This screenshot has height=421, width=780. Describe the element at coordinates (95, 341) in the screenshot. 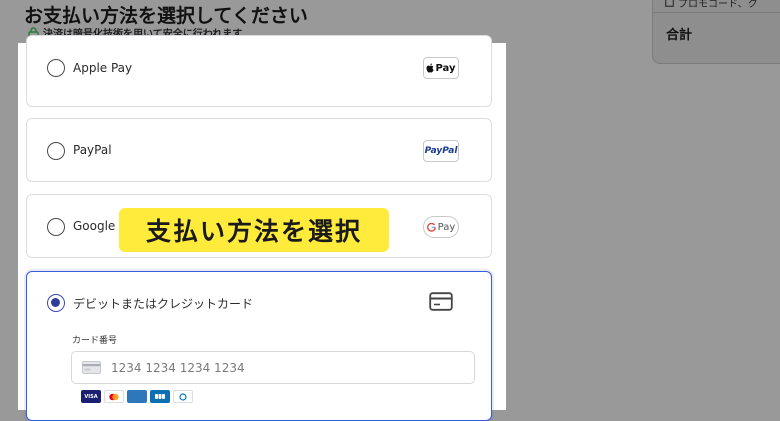

I see `card-number-label: カード番号` at that location.